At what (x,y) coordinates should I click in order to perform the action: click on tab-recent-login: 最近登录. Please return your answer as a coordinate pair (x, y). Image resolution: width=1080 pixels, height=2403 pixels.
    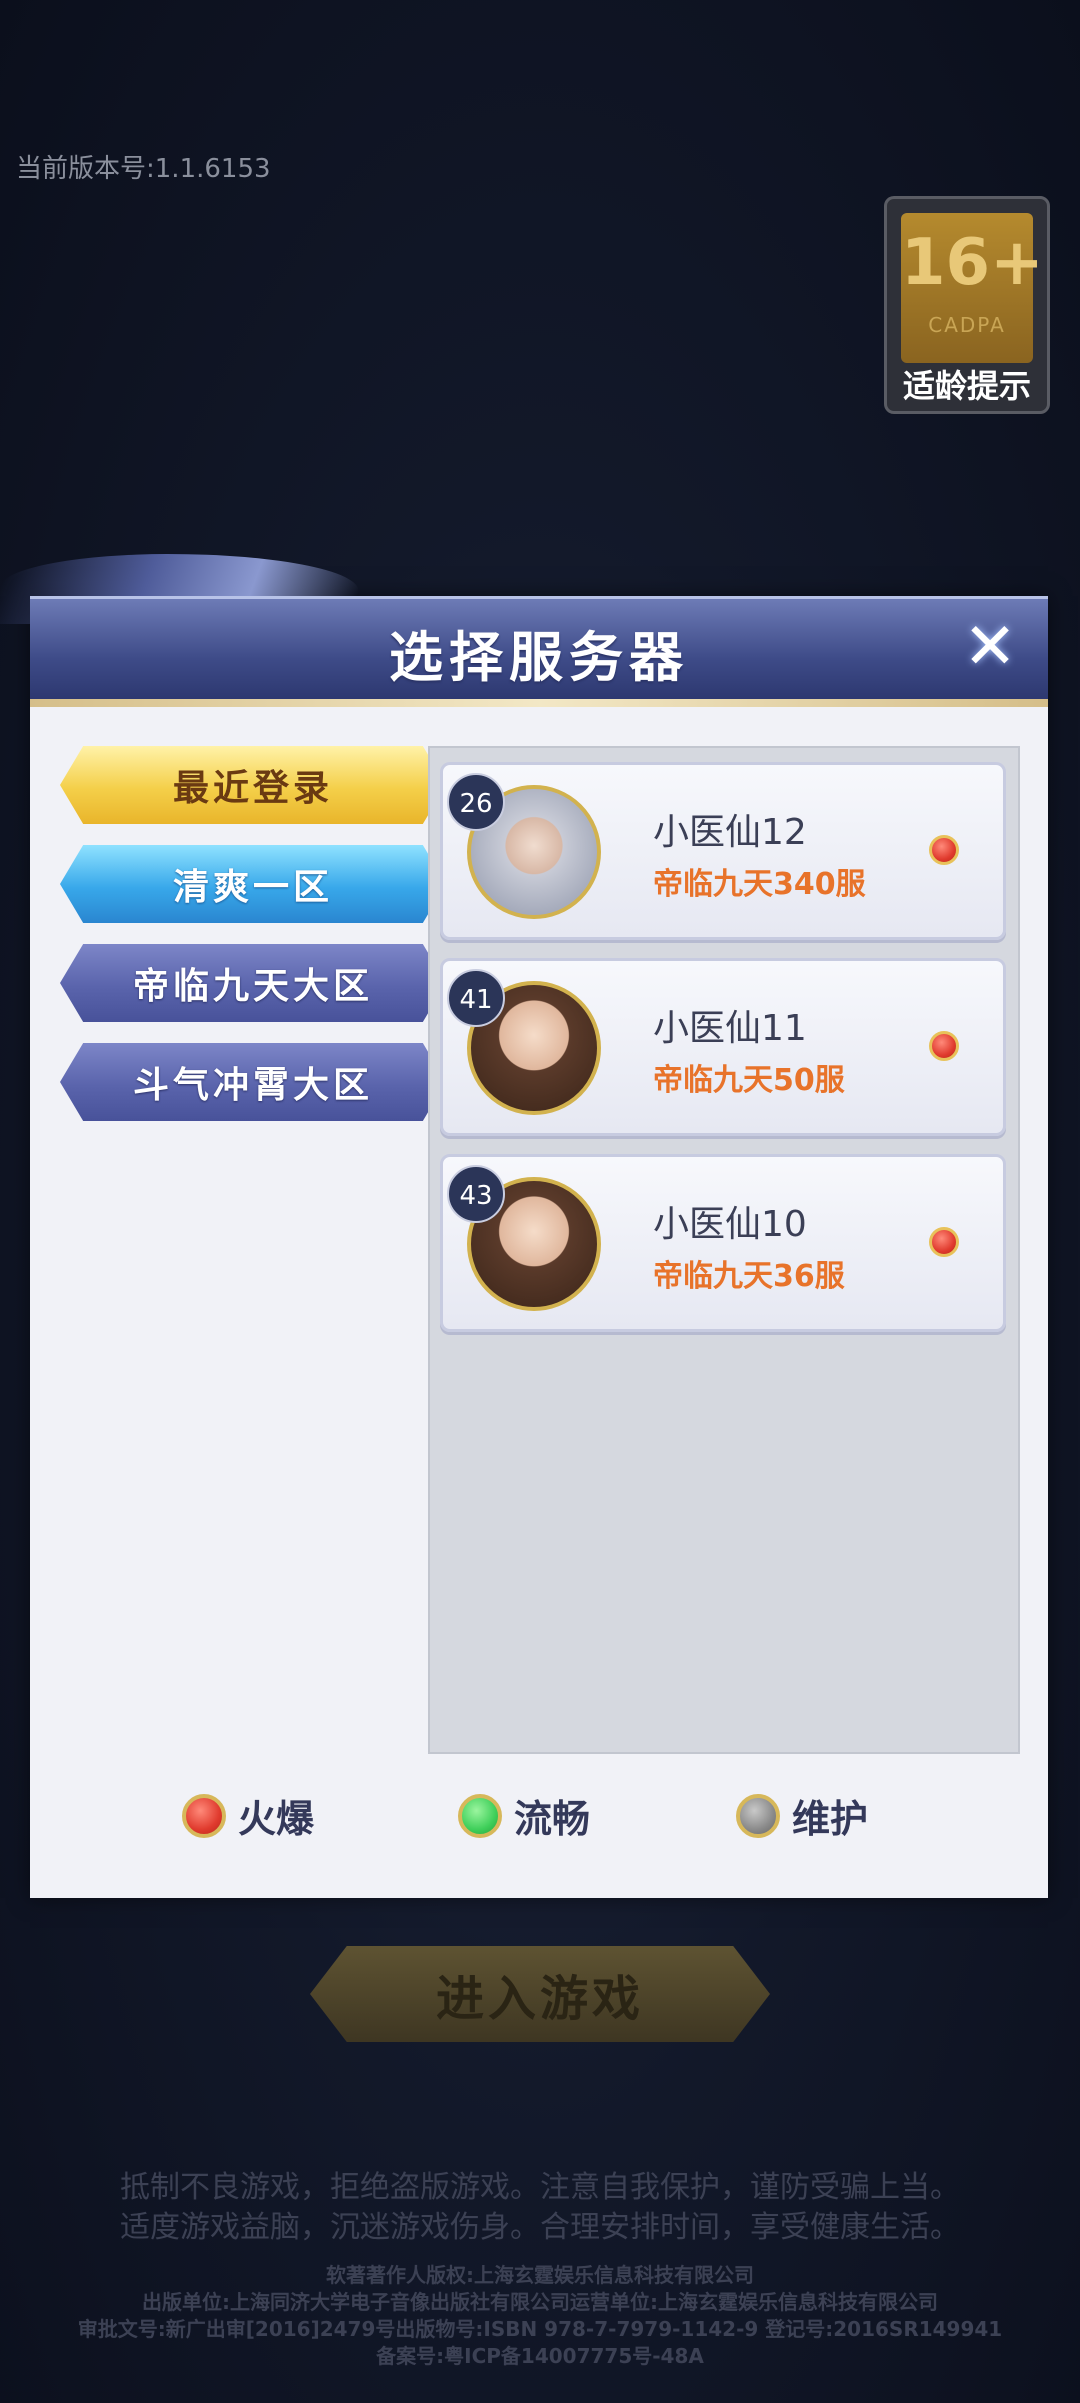
    Looking at the image, I should click on (253, 785).